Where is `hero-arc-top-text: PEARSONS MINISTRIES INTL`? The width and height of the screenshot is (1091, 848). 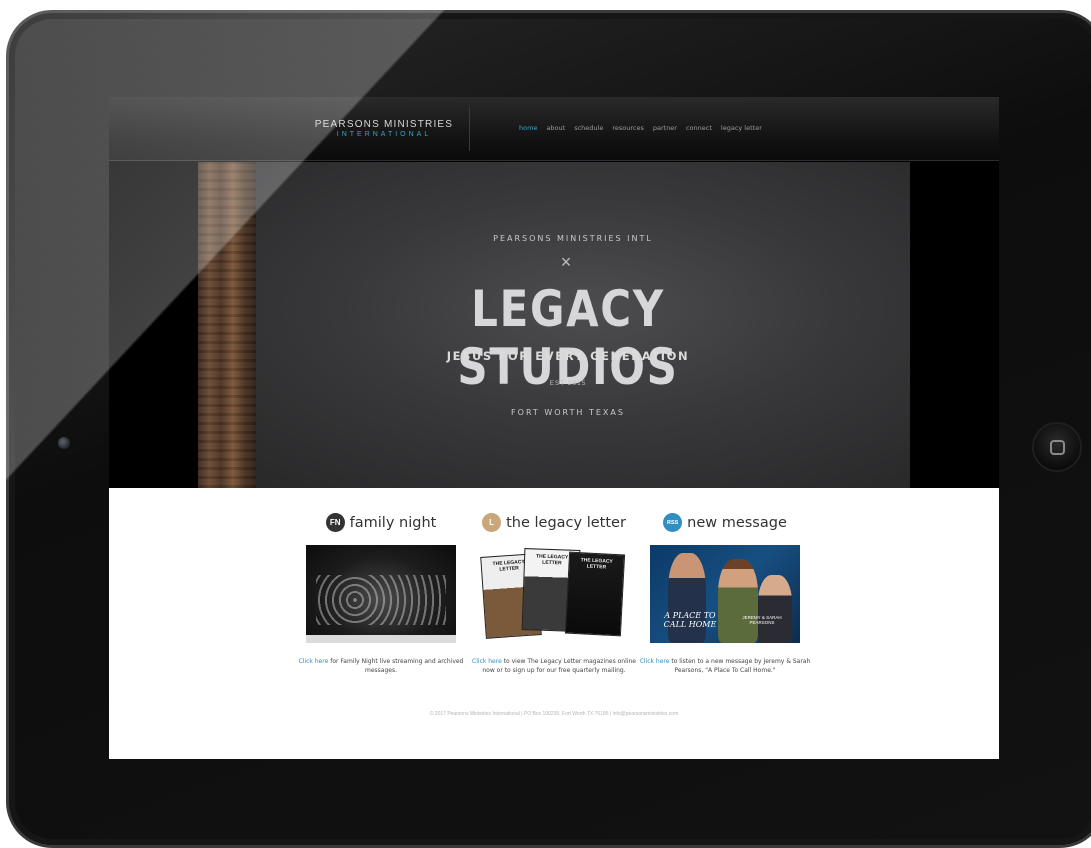
hero-arc-top-text: PEARSONS MINISTRIES INTL is located at coordinates (573, 238).